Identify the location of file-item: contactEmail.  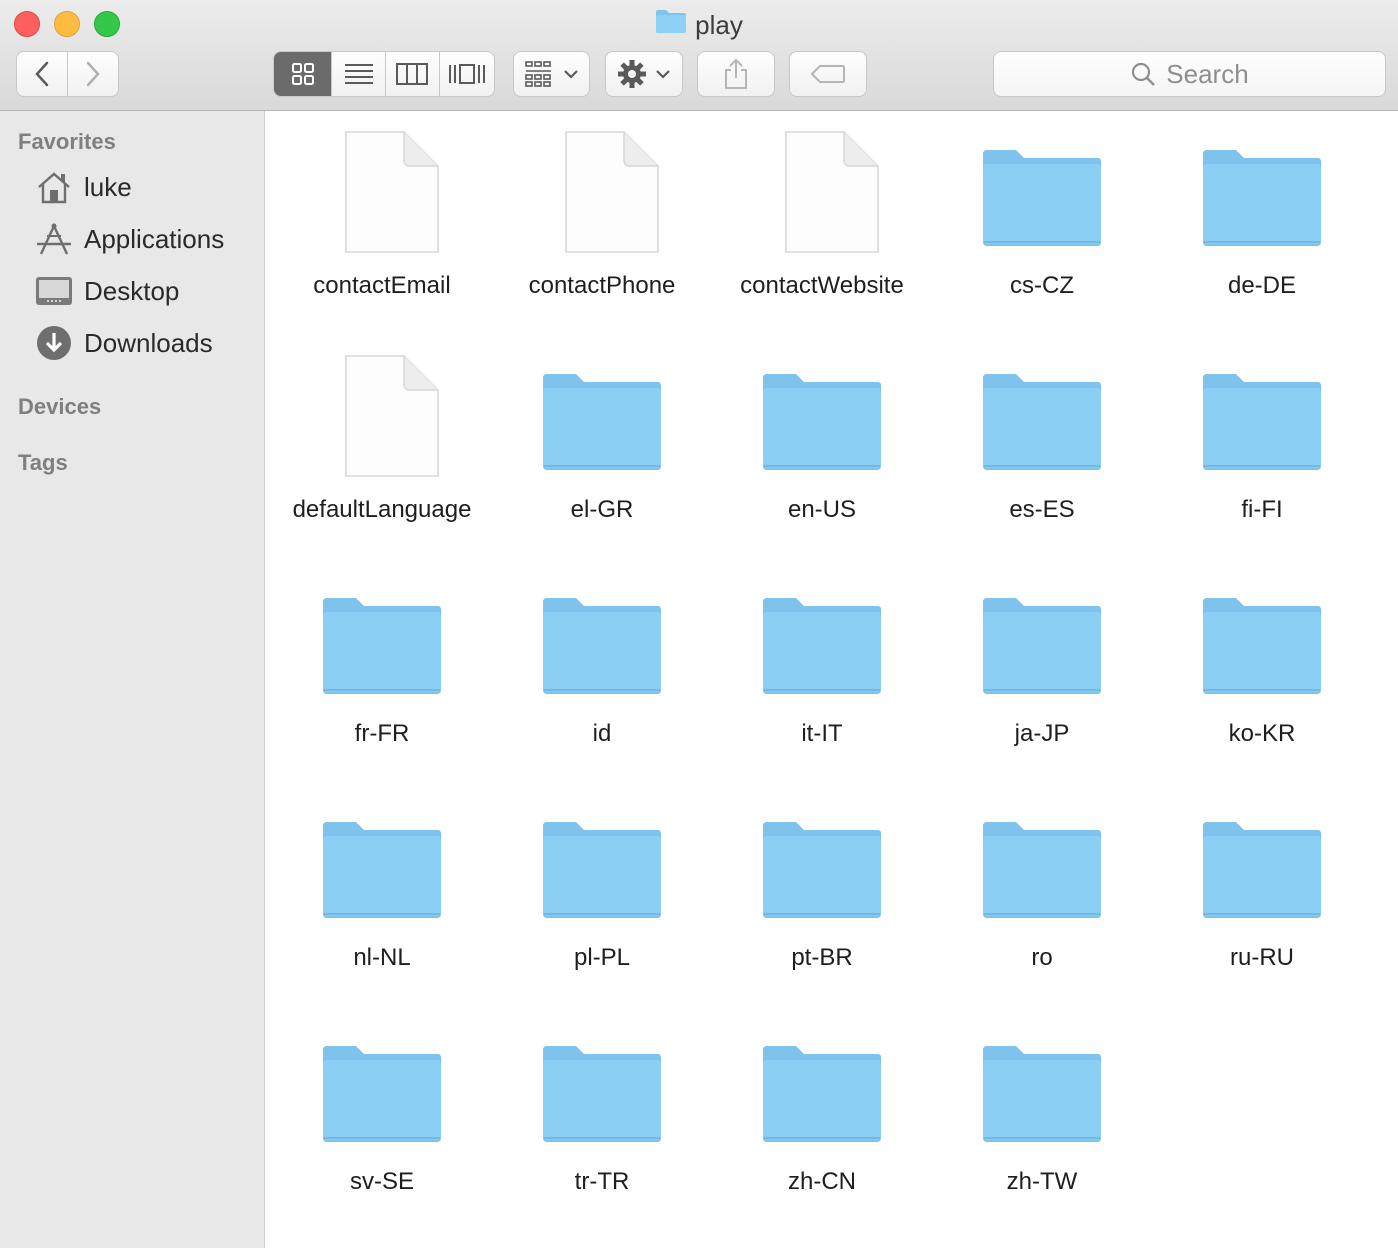
(382, 216).